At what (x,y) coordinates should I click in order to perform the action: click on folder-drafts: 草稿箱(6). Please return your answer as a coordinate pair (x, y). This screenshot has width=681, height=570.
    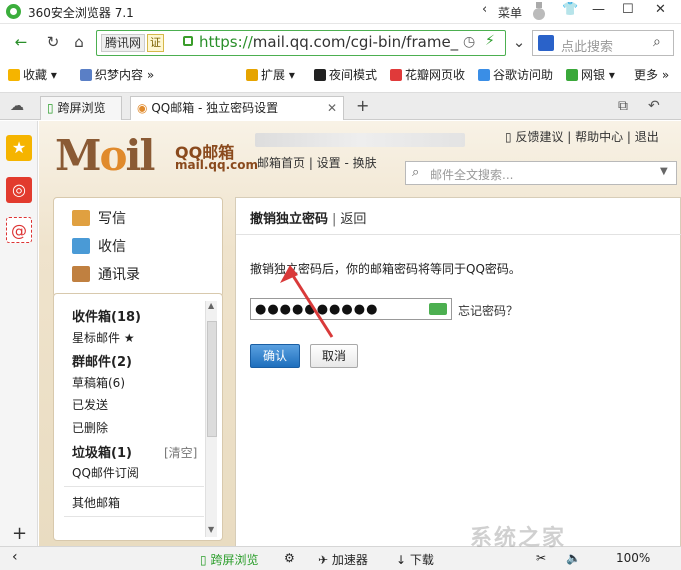
    Looking at the image, I should click on (98, 382).